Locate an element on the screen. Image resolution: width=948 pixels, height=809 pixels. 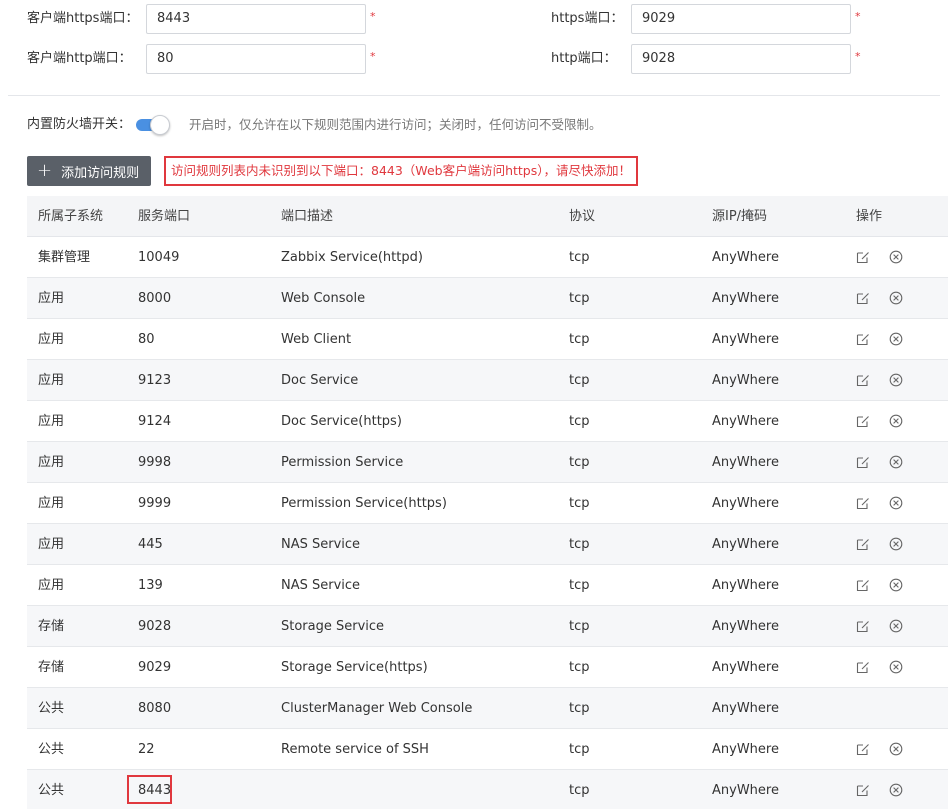
plus-icon: + is located at coordinates (45, 170).